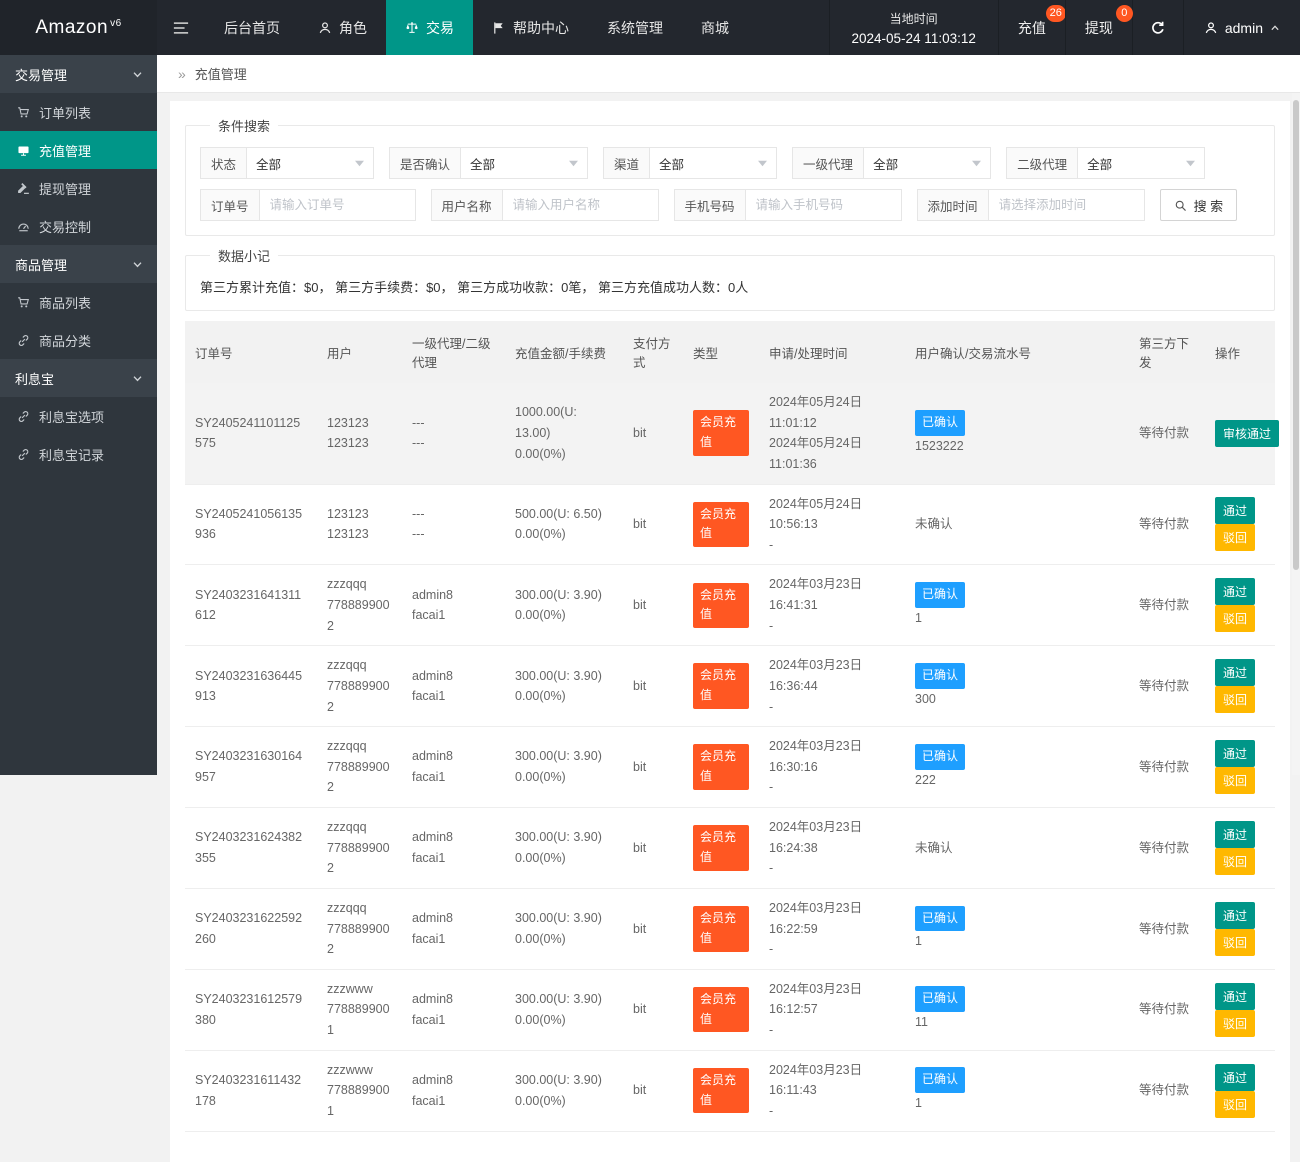 This screenshot has width=1300, height=1162. Describe the element at coordinates (41, 74) in the screenshot. I see `sidebar-group-label: 交易管理` at that location.